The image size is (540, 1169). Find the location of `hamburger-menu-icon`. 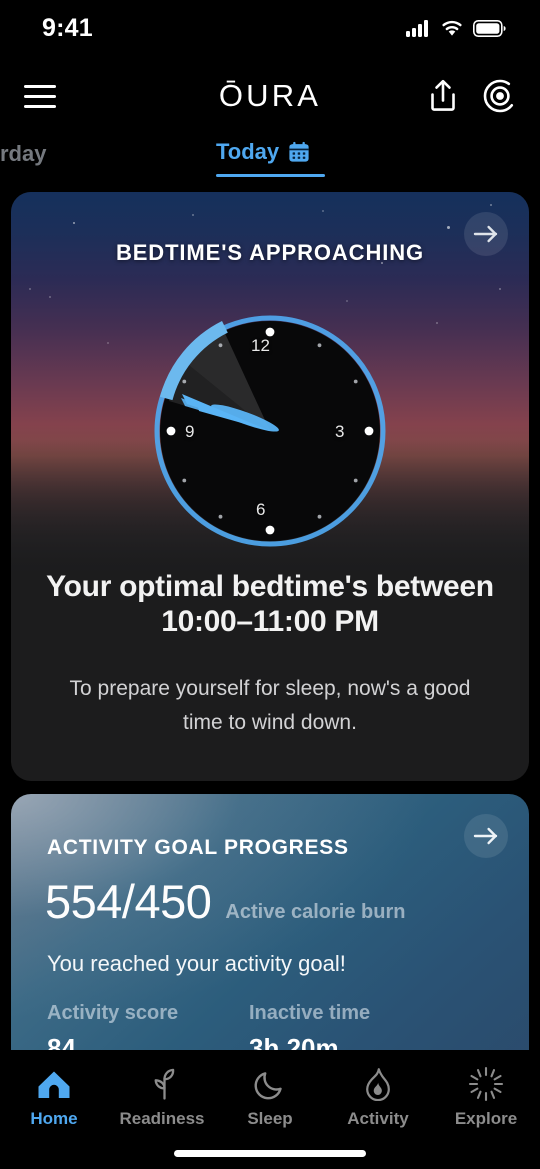

hamburger-menu-icon is located at coordinates (40, 96).